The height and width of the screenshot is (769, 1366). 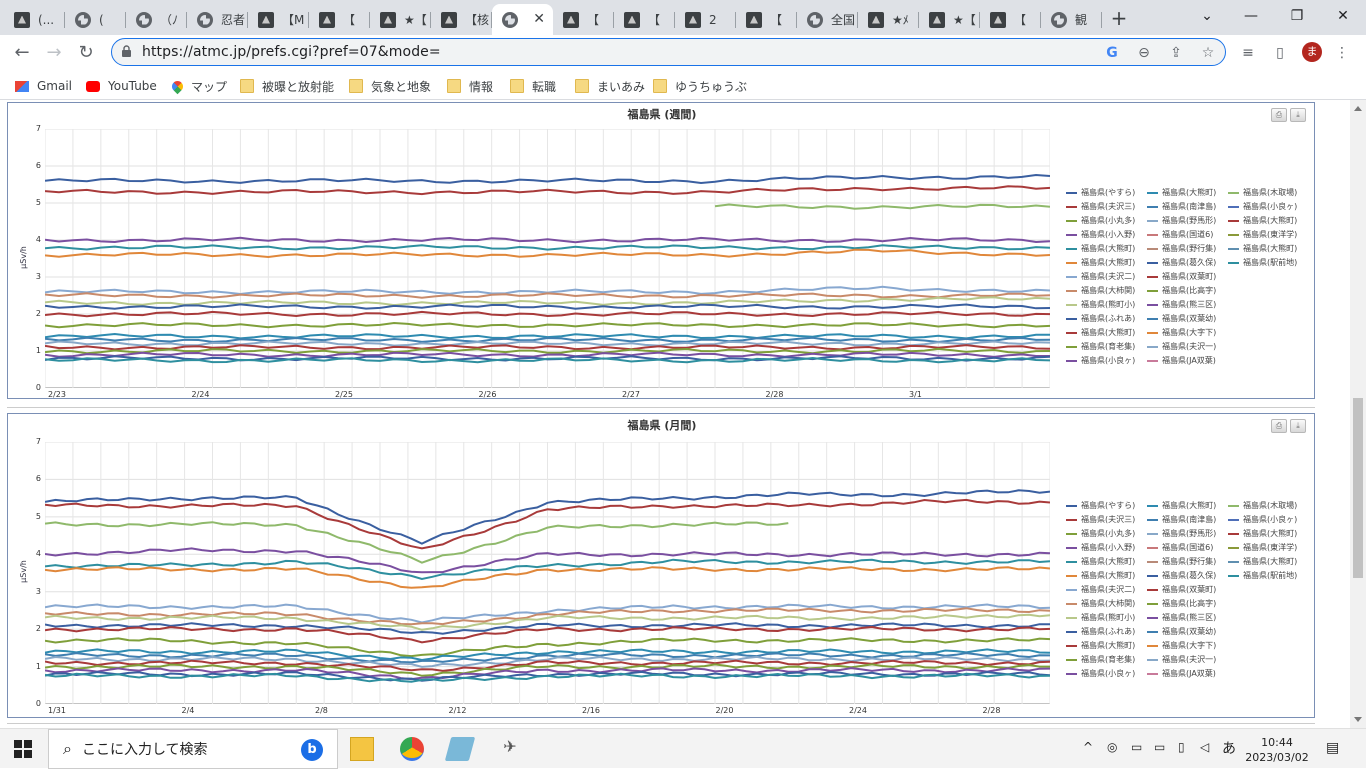 What do you see at coordinates (539, 19) in the screenshot?
I see `close-tab-icon: ✕` at bounding box center [539, 19].